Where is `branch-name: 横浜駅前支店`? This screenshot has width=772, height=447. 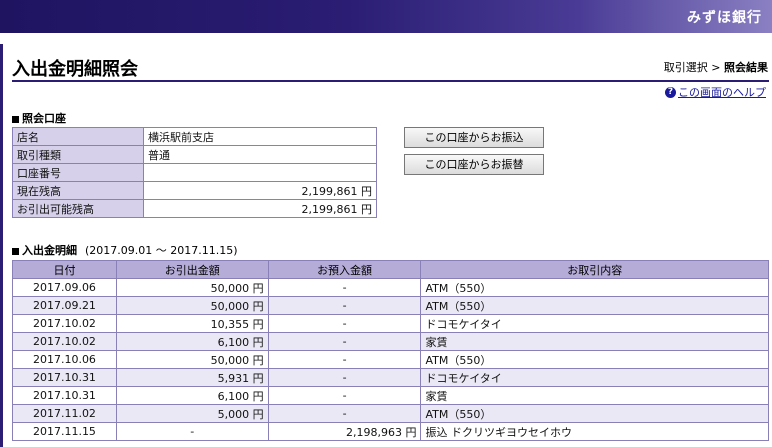
branch-name: 横浜駅前支店 is located at coordinates (260, 136).